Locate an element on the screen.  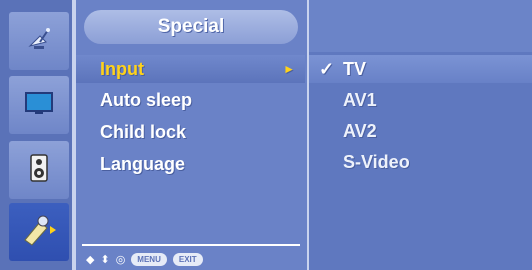
category-tile-sound is located at coordinates (39, 170).